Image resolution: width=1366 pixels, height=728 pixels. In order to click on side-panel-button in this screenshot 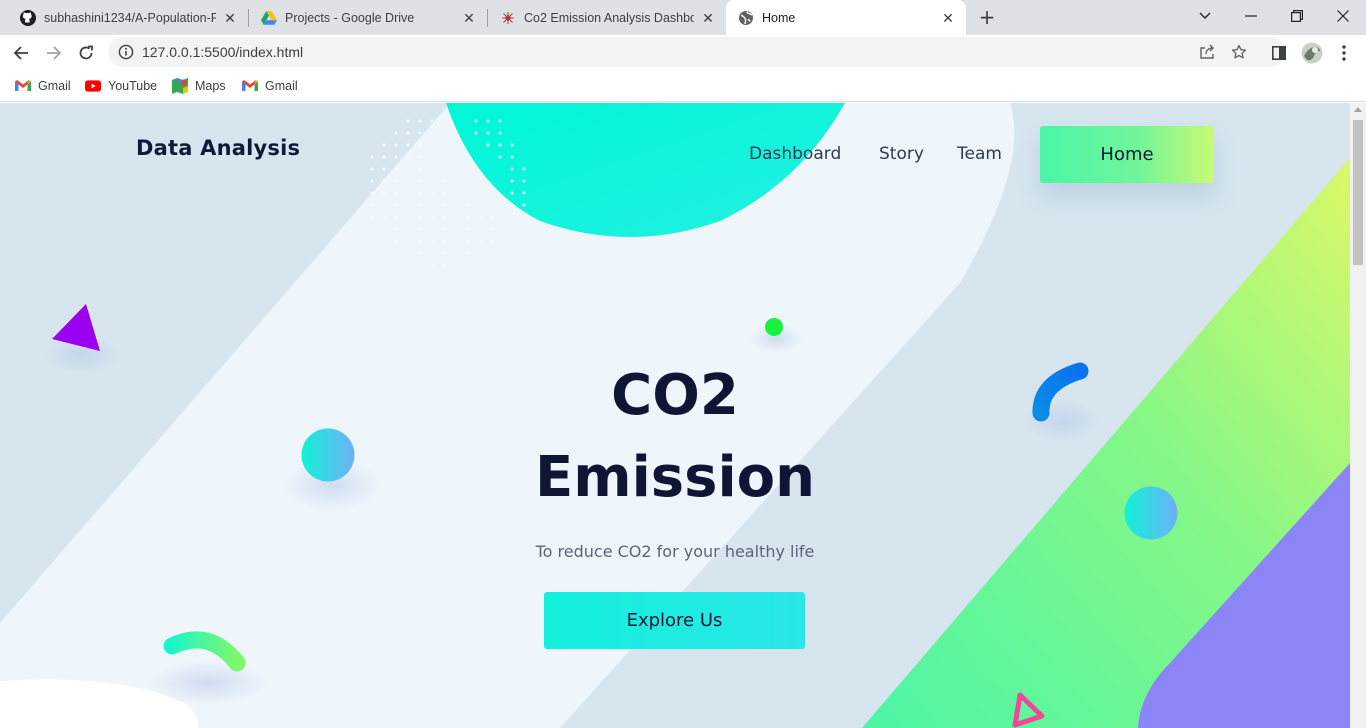, I will do `click(1279, 53)`.